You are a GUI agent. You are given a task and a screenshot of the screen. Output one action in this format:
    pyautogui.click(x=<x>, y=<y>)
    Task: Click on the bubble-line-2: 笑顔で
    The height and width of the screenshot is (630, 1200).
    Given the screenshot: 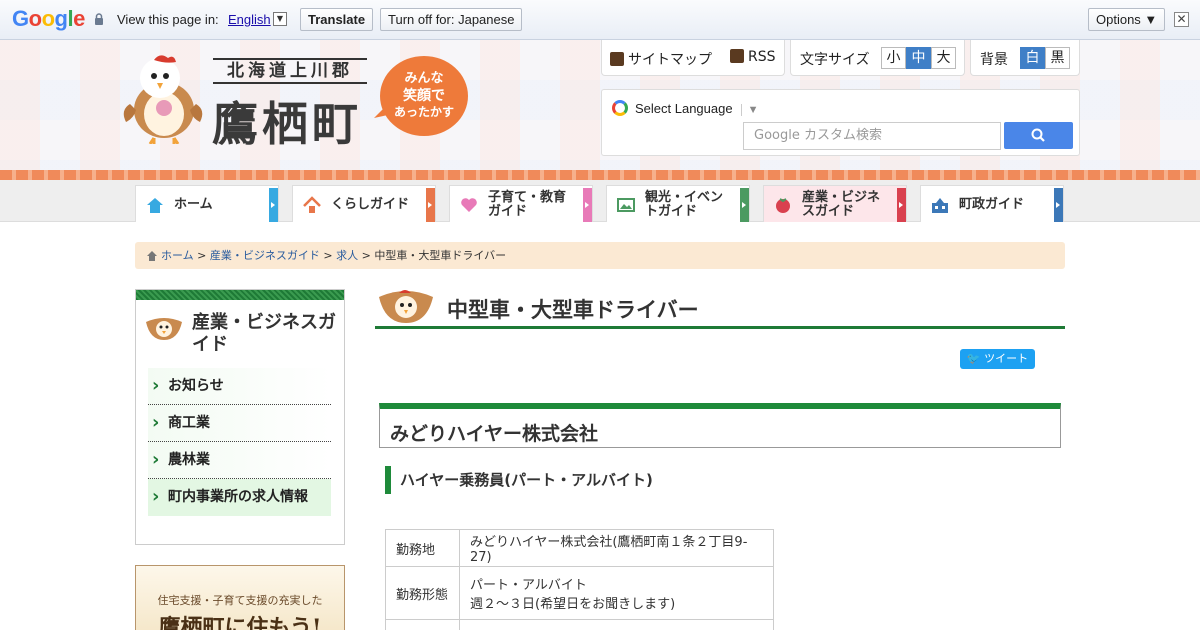 What is the action you would take?
    pyautogui.click(x=424, y=95)
    